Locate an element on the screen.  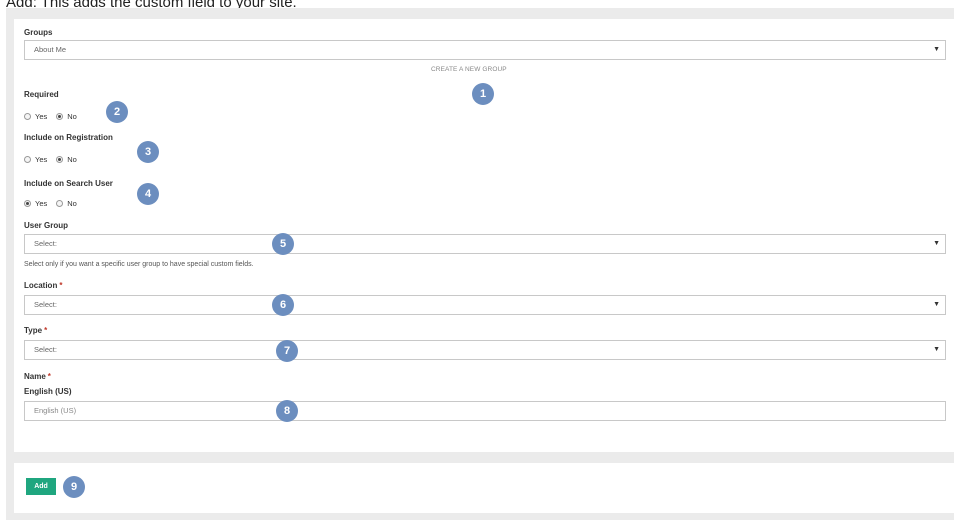
registration-no-label: No is located at coordinates (72, 159).